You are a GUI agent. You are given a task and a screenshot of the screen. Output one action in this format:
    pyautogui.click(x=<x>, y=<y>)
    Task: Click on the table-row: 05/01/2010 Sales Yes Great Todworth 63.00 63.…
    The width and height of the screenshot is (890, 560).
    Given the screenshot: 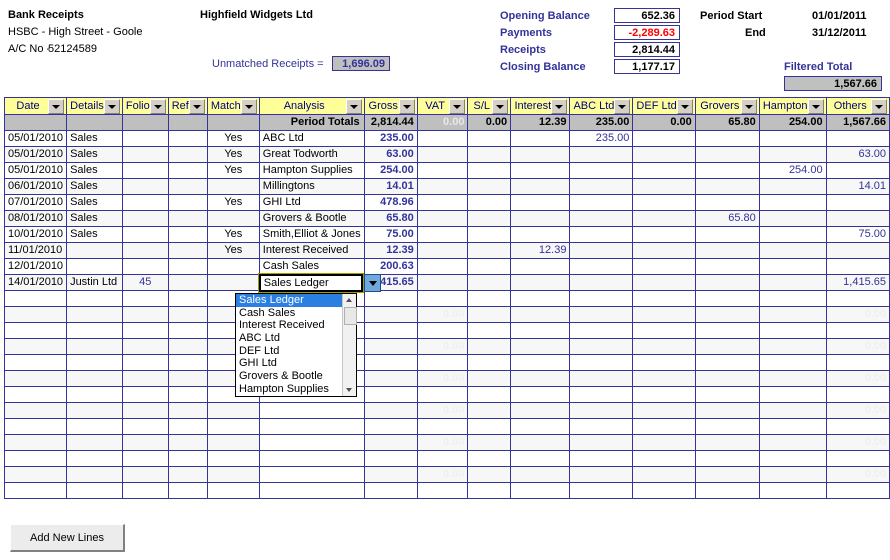 What is the action you would take?
    pyautogui.click(x=446, y=154)
    